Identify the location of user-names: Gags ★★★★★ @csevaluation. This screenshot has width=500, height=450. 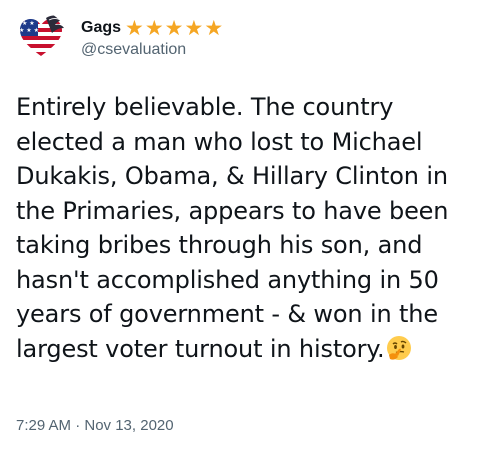
(152, 37).